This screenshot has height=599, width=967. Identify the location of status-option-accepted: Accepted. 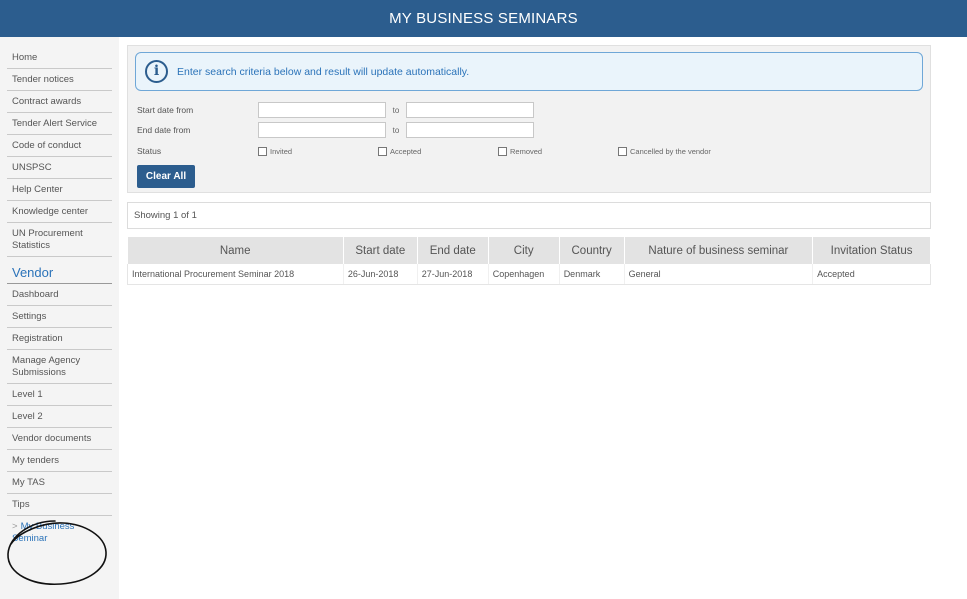
(438, 151).